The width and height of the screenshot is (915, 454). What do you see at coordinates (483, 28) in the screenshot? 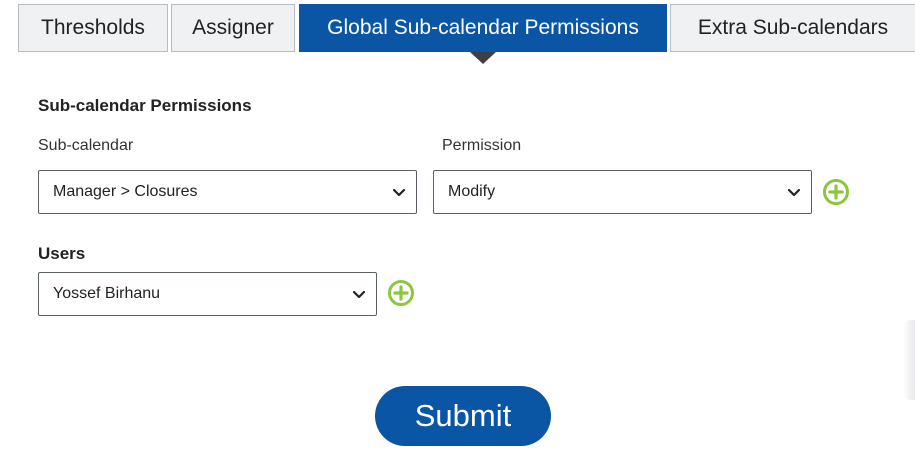
I see `tab-global-sub-calendar-permissions: Global Sub-calendar Permissions` at bounding box center [483, 28].